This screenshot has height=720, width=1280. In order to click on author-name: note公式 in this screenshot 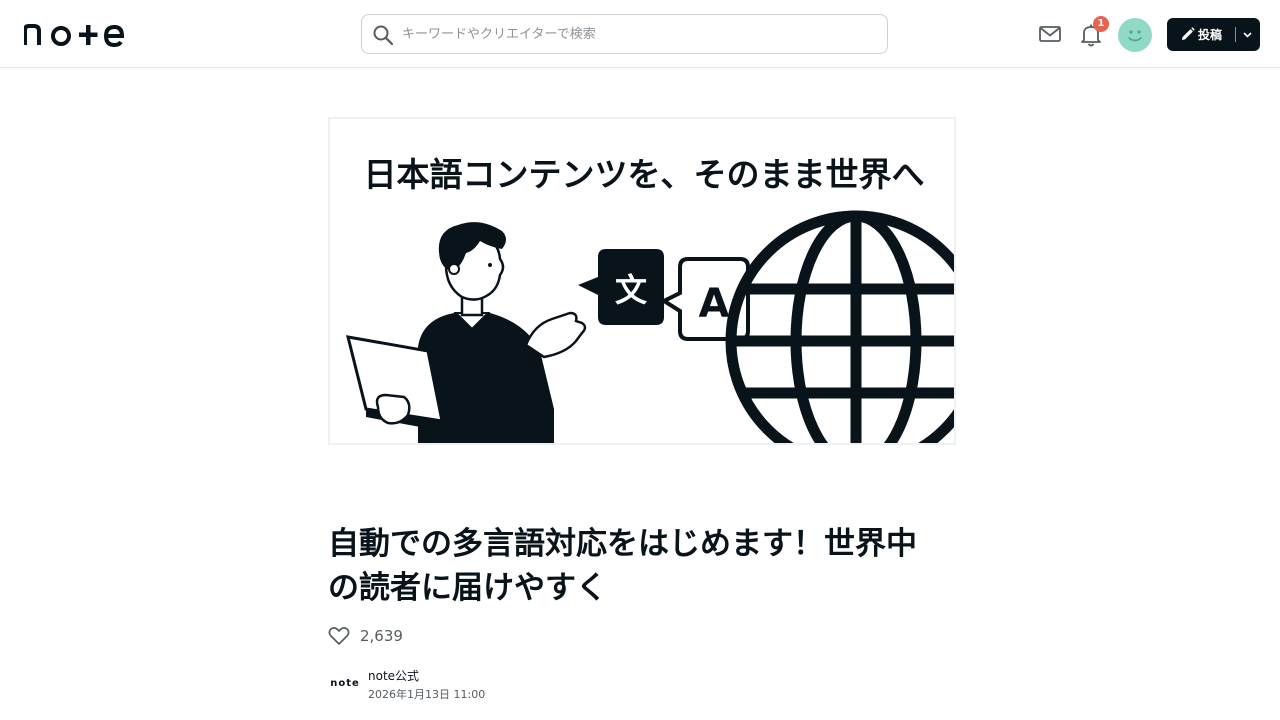, I will do `click(393, 675)`.